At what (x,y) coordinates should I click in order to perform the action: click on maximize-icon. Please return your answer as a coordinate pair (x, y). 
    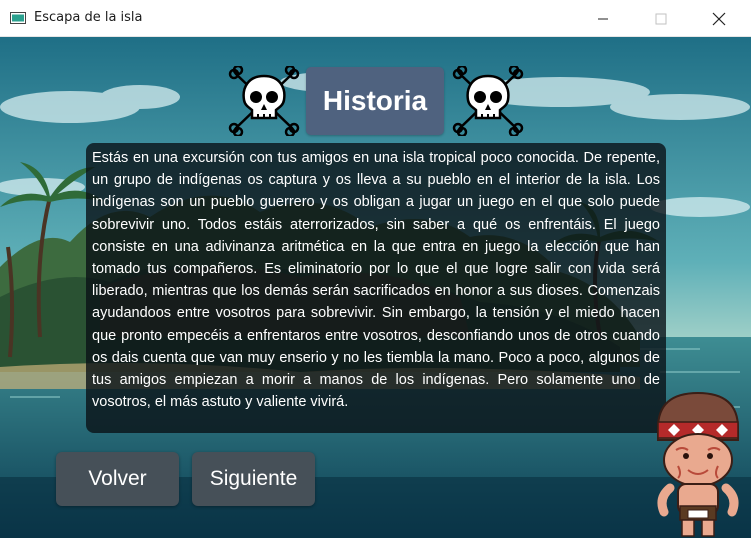
    Looking at the image, I should click on (661, 18).